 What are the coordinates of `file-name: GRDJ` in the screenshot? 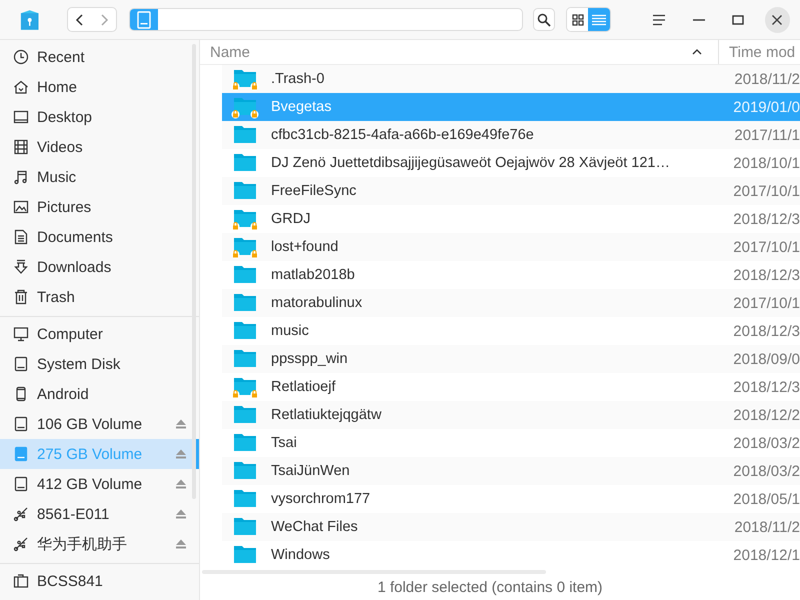 It's located at (291, 219).